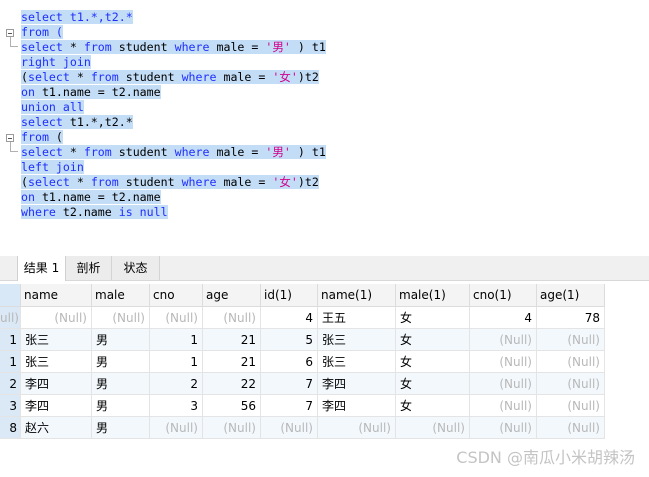 The height and width of the screenshot is (477, 649). I want to click on tab-profile: 剖析, so click(89, 268).